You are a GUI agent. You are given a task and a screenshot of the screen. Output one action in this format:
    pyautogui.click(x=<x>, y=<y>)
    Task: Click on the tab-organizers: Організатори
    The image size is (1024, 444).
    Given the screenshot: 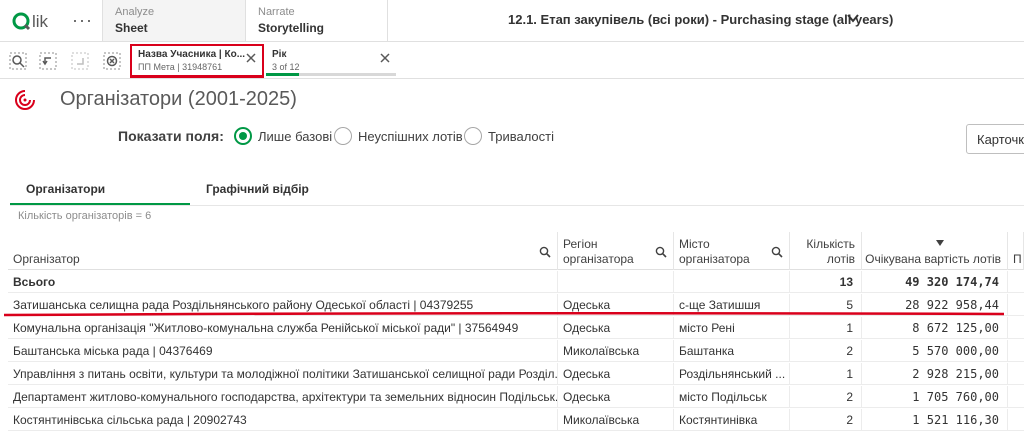 What is the action you would take?
    pyautogui.click(x=65, y=189)
    